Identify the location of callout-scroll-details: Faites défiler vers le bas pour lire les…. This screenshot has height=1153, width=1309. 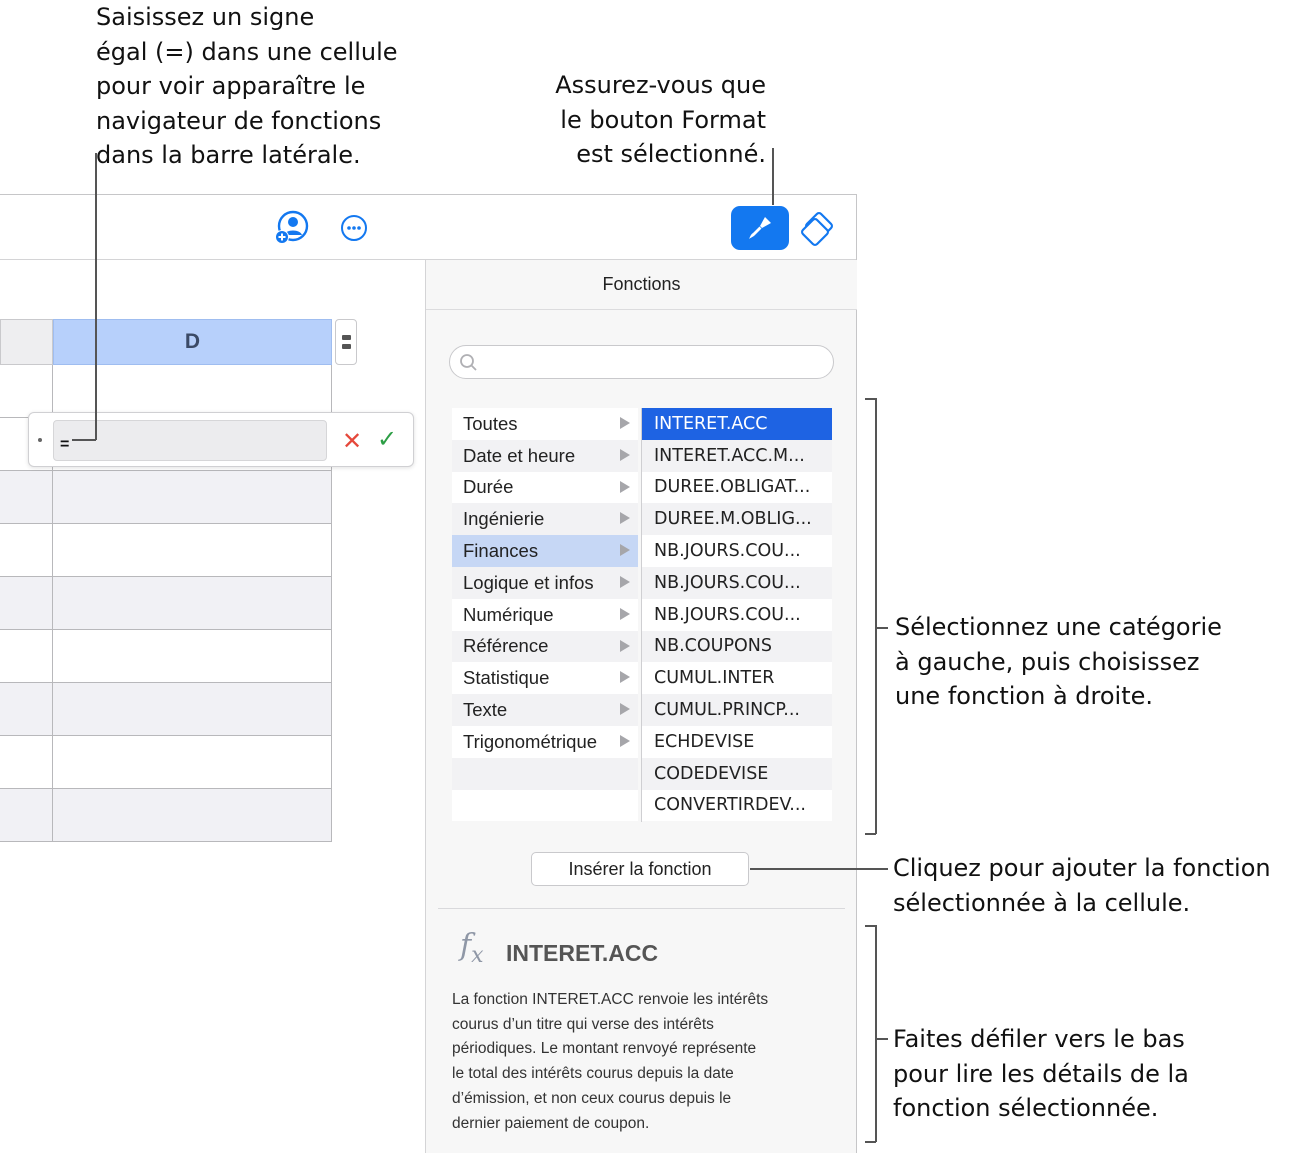
(1041, 1073).